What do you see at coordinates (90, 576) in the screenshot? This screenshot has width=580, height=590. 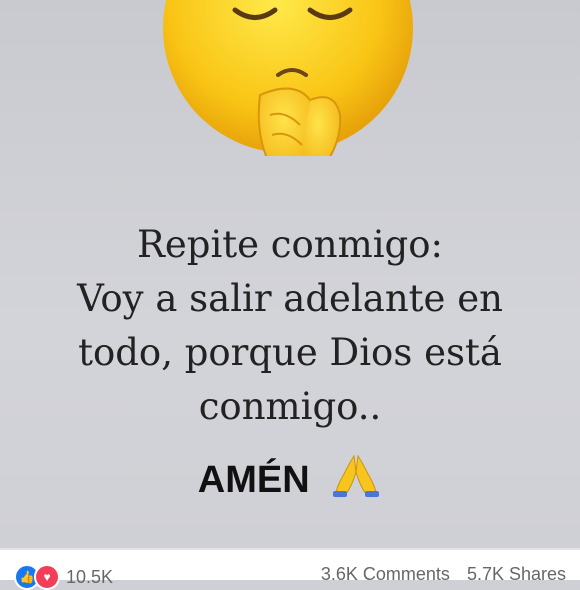 I see `reactions-count: 10.5K` at bounding box center [90, 576].